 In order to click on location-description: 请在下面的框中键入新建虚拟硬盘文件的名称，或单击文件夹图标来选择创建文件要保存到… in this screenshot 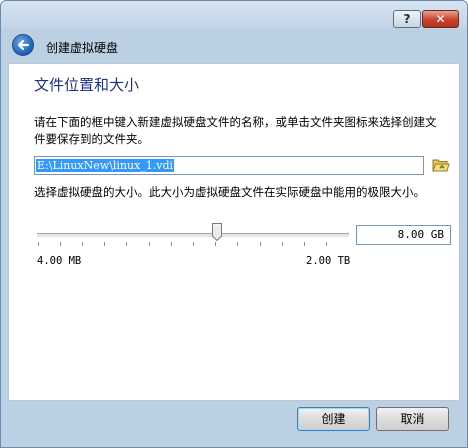, I will do `click(235, 130)`.